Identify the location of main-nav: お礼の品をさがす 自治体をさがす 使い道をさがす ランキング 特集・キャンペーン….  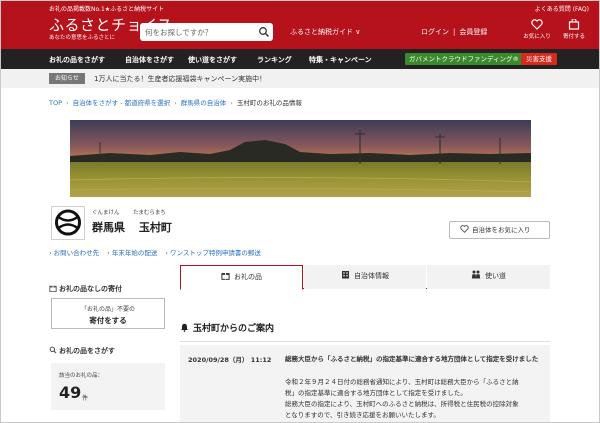
(300, 59).